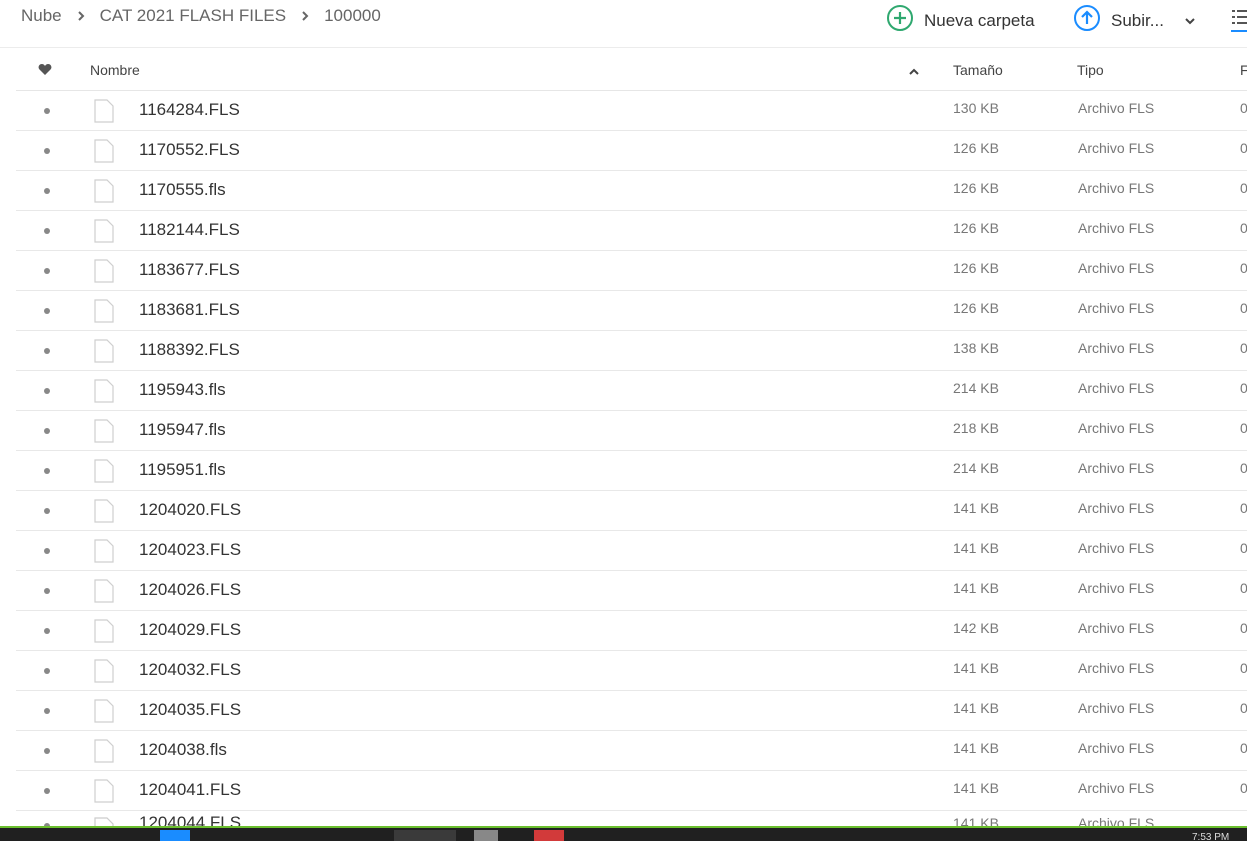 The width and height of the screenshot is (1247, 843). What do you see at coordinates (631, 631) in the screenshot?
I see `table-row: 1204029.FLS 142 KB Archivo FLS 0` at bounding box center [631, 631].